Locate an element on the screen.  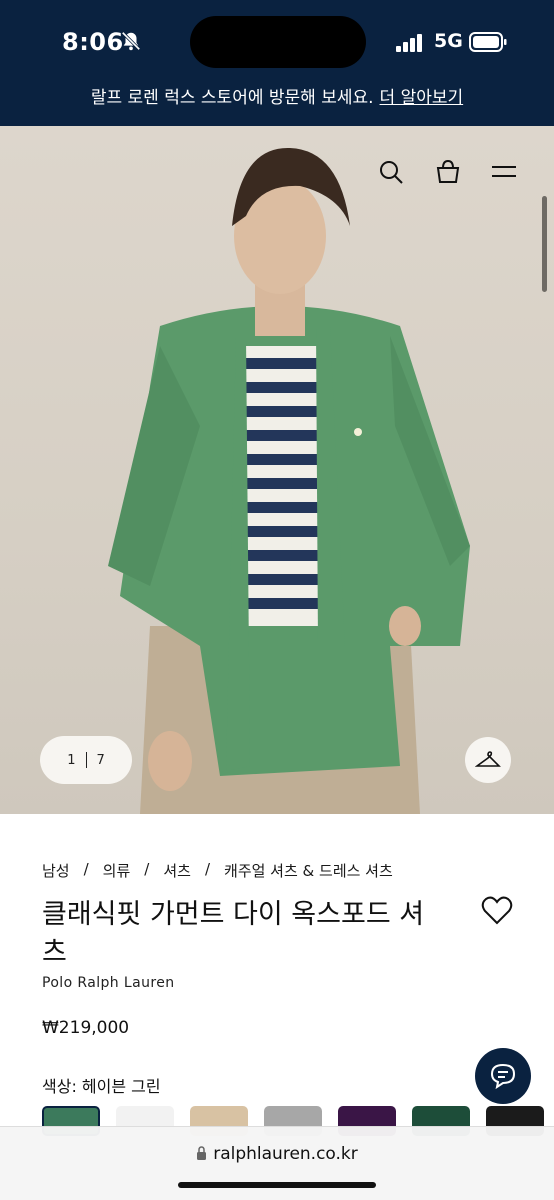
gallery-pager: 1 7 is located at coordinates (86, 760).